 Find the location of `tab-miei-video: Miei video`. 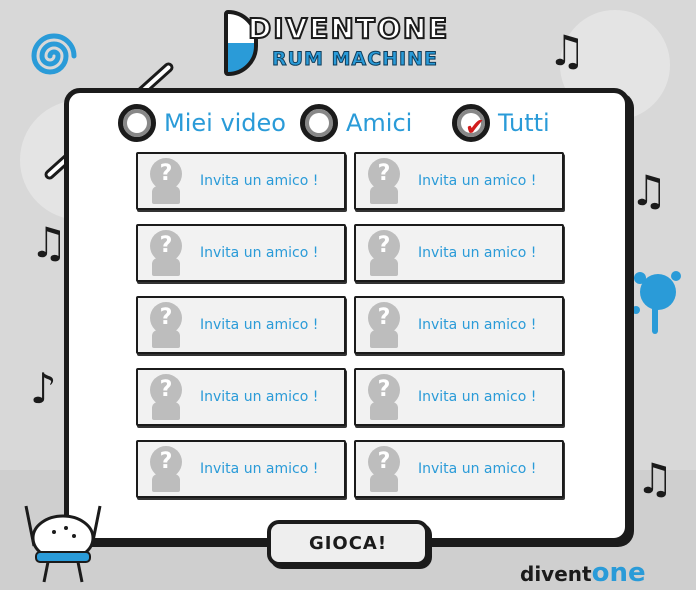

tab-miei-video: Miei video is located at coordinates (202, 123).